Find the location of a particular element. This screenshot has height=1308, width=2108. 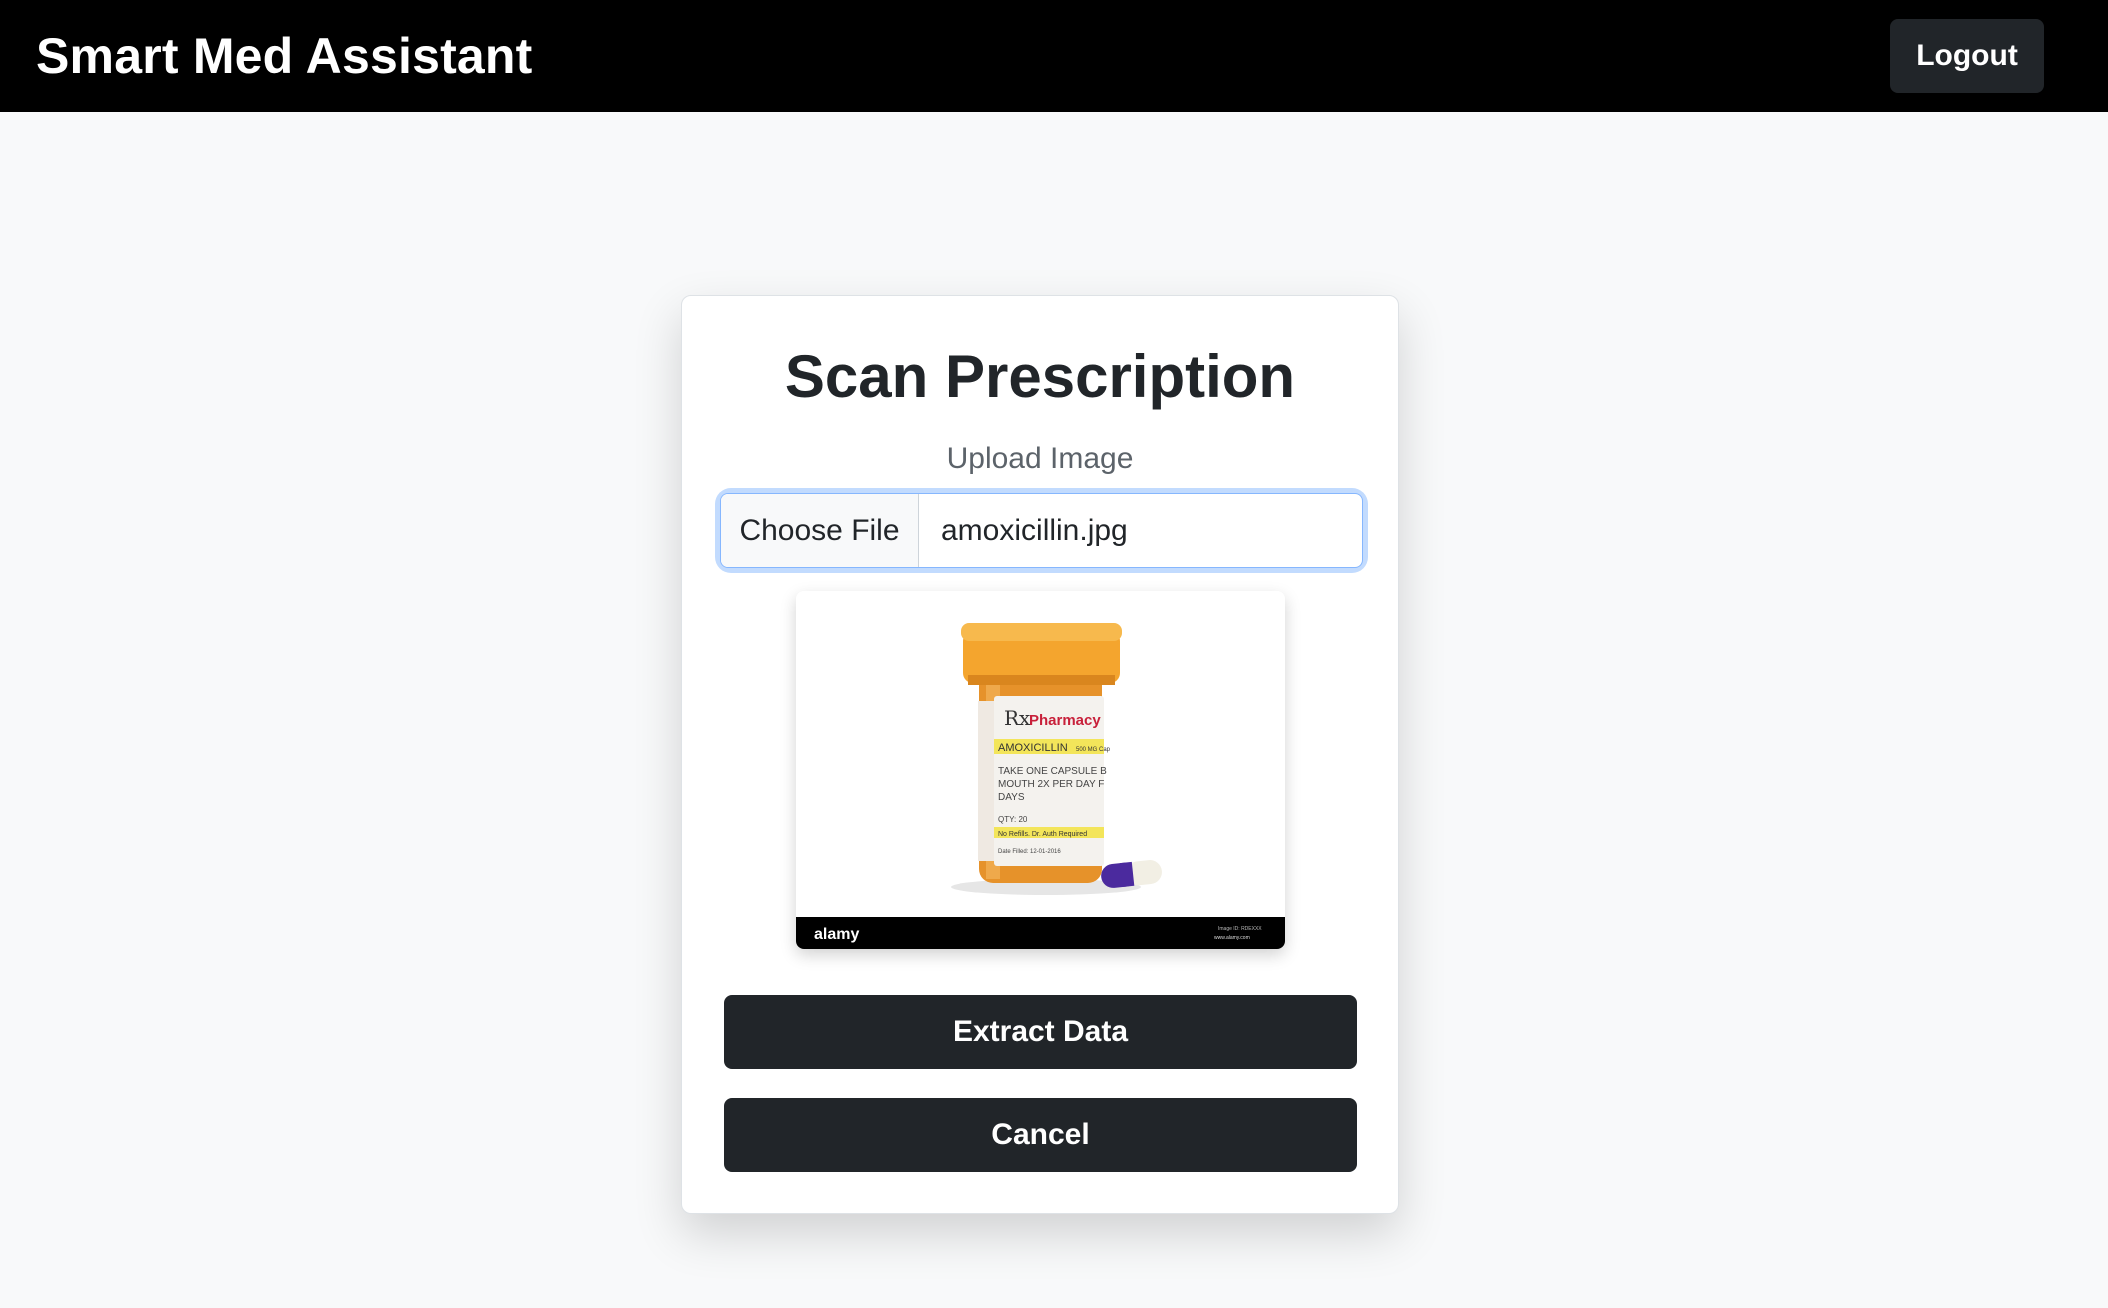

label-pharmacy: Pharmacy is located at coordinates (1065, 720).